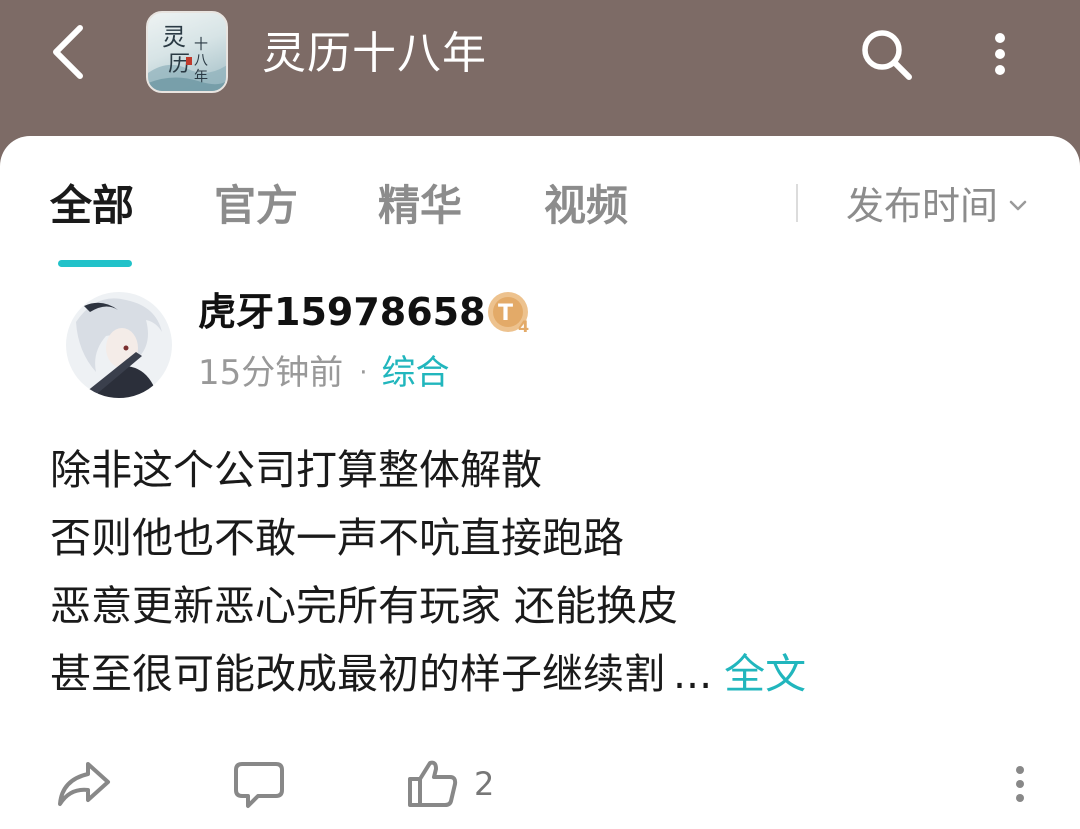  Describe the element at coordinates (484, 784) in the screenshot. I see `like-count: 2` at that location.